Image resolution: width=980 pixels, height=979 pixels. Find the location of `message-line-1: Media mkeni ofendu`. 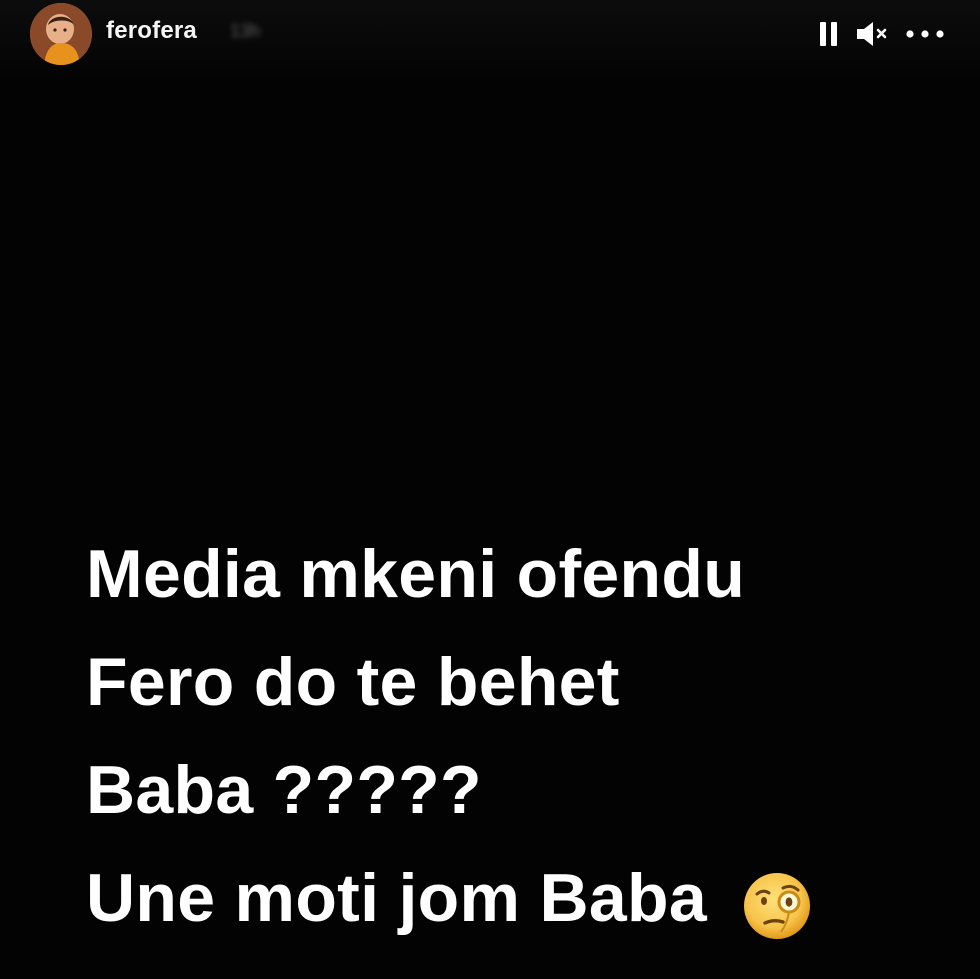

message-line-1: Media mkeni ofendu is located at coordinates (416, 574).